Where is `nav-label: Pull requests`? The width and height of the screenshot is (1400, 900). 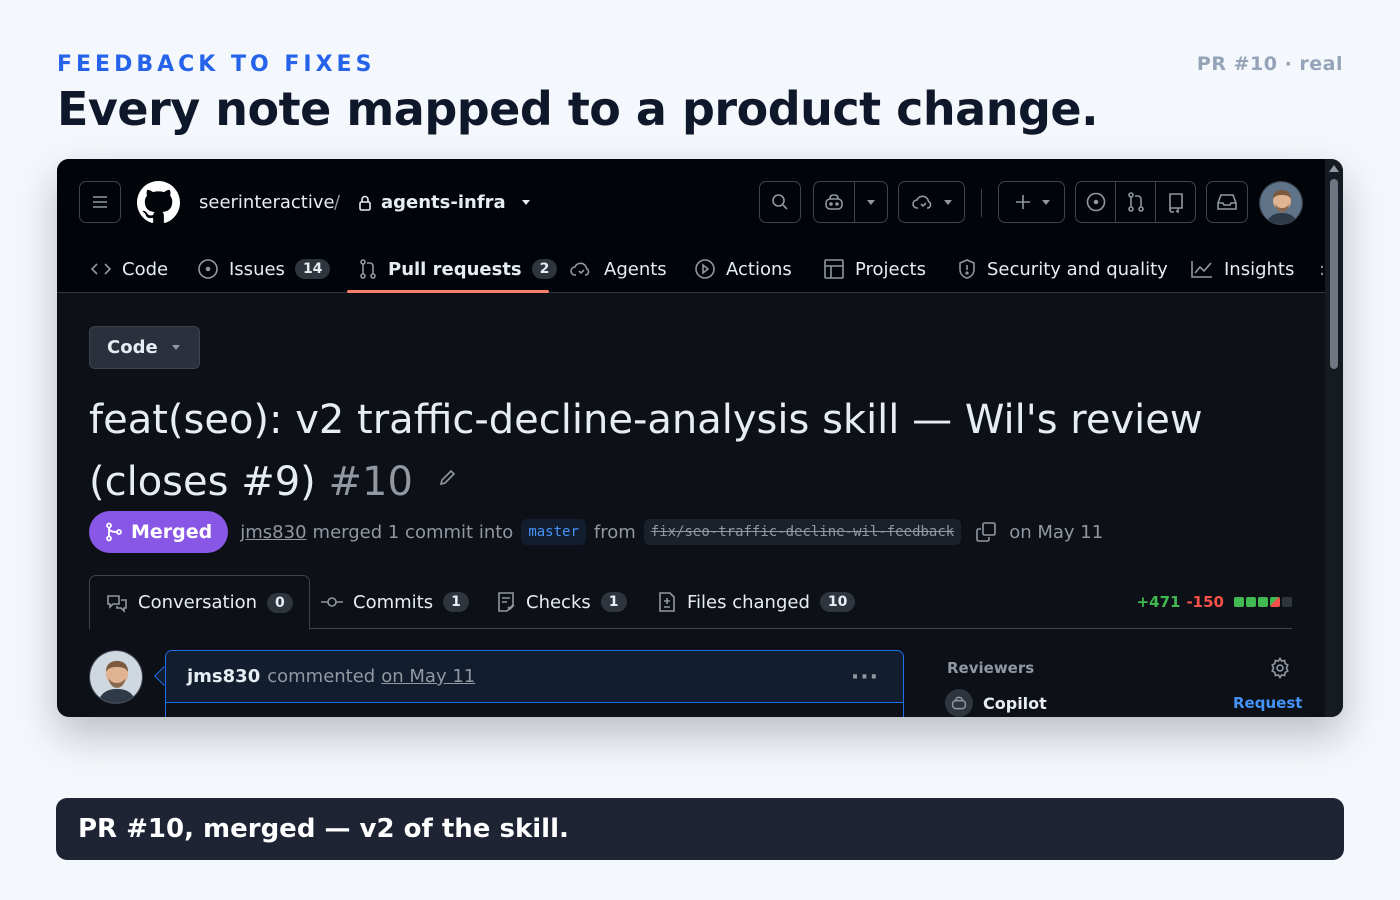
nav-label: Pull requests is located at coordinates (455, 269).